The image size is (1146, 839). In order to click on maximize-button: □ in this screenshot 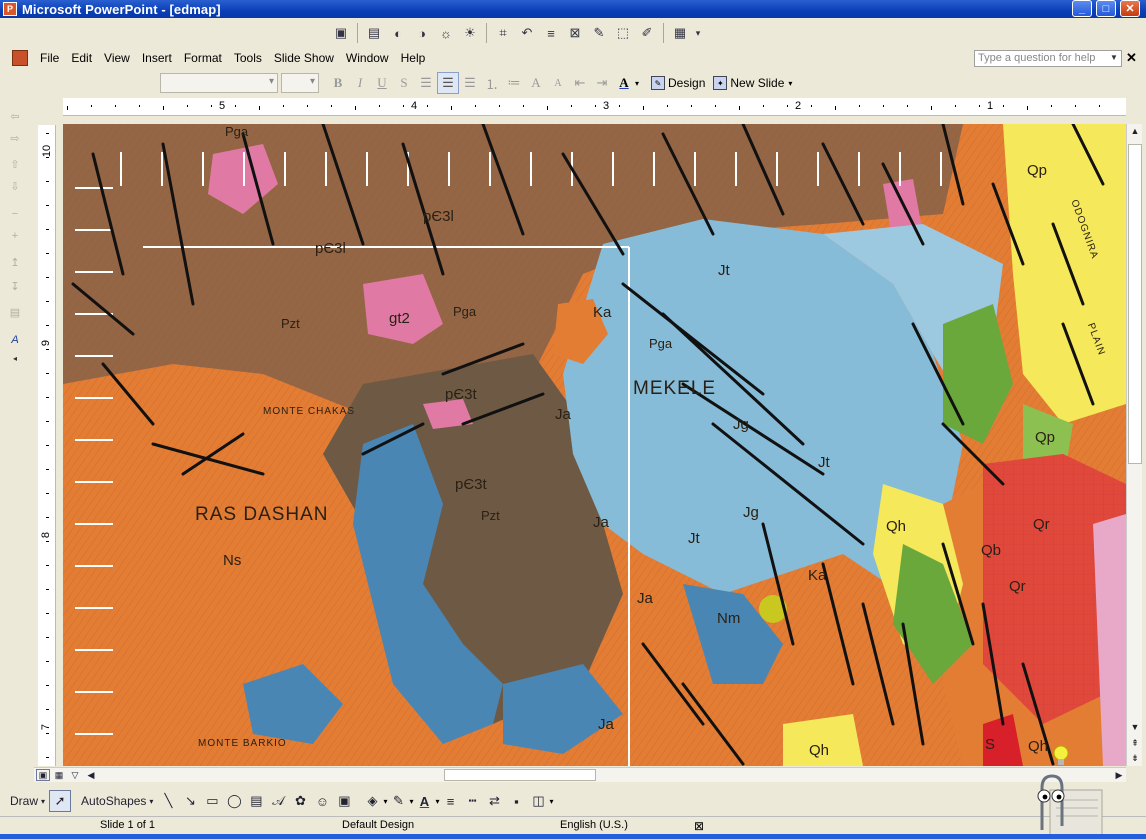, I will do `click(1106, 8)`.